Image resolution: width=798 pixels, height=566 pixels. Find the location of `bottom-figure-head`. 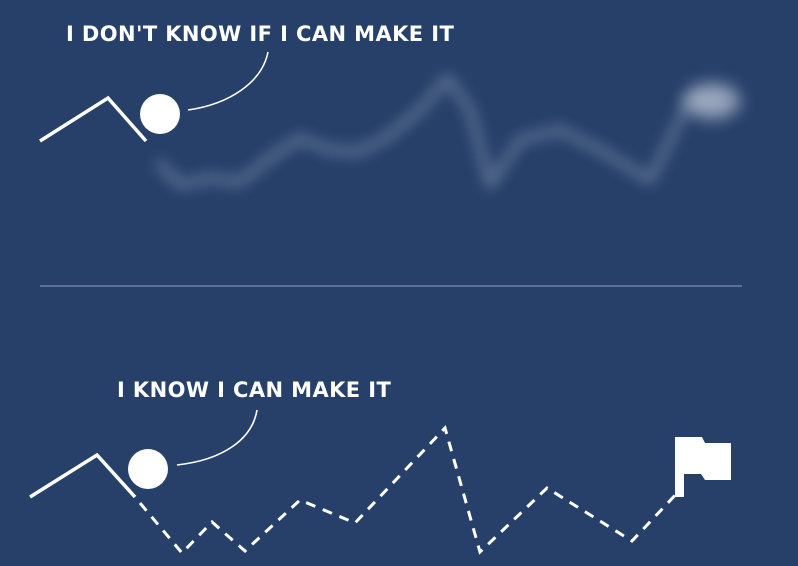

bottom-figure-head is located at coordinates (148, 469).